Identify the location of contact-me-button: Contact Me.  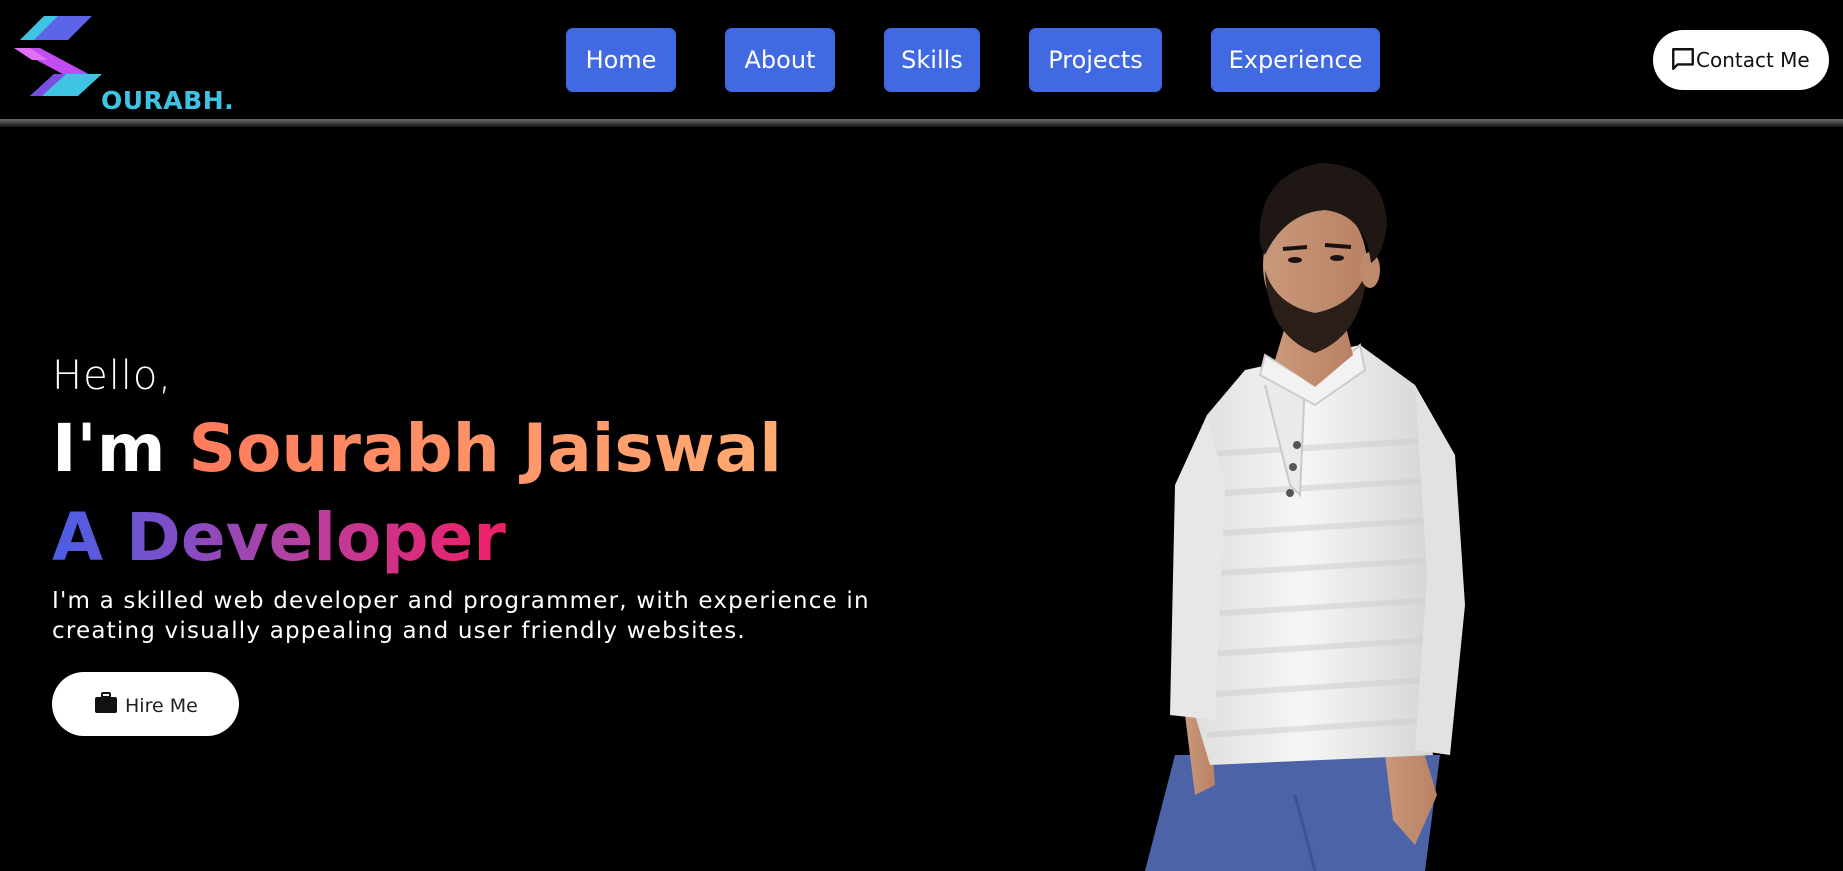
(1741, 60).